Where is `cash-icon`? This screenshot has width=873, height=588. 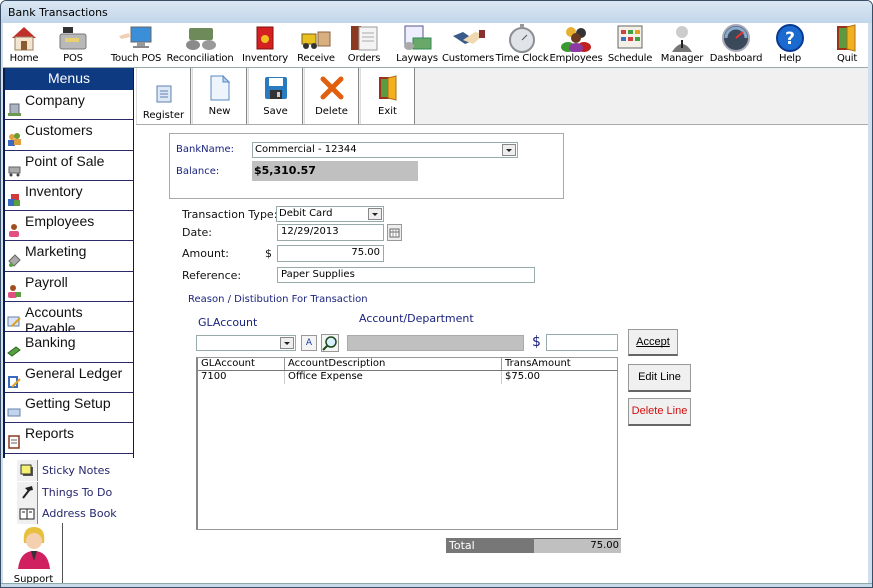 cash-icon is located at coordinates (14, 351).